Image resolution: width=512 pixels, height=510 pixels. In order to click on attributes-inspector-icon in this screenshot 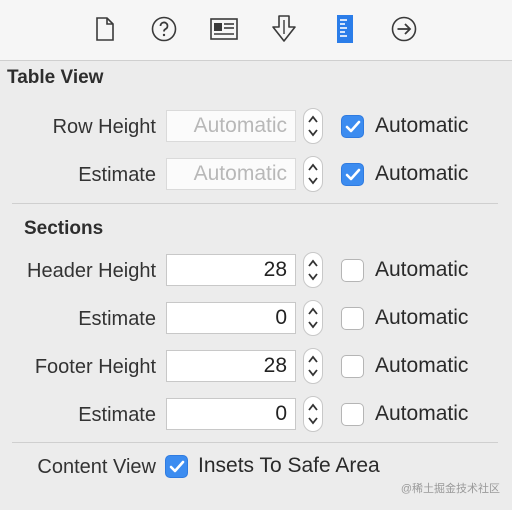, I will do `click(284, 29)`.